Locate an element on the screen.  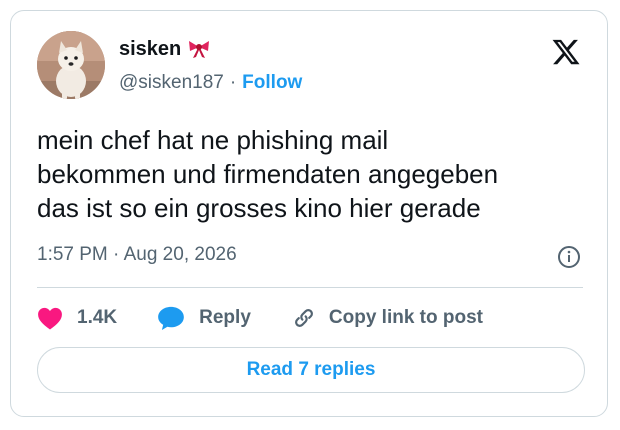
tweet-line: das ist so ein grosses kino hier gerade is located at coordinates (259, 208).